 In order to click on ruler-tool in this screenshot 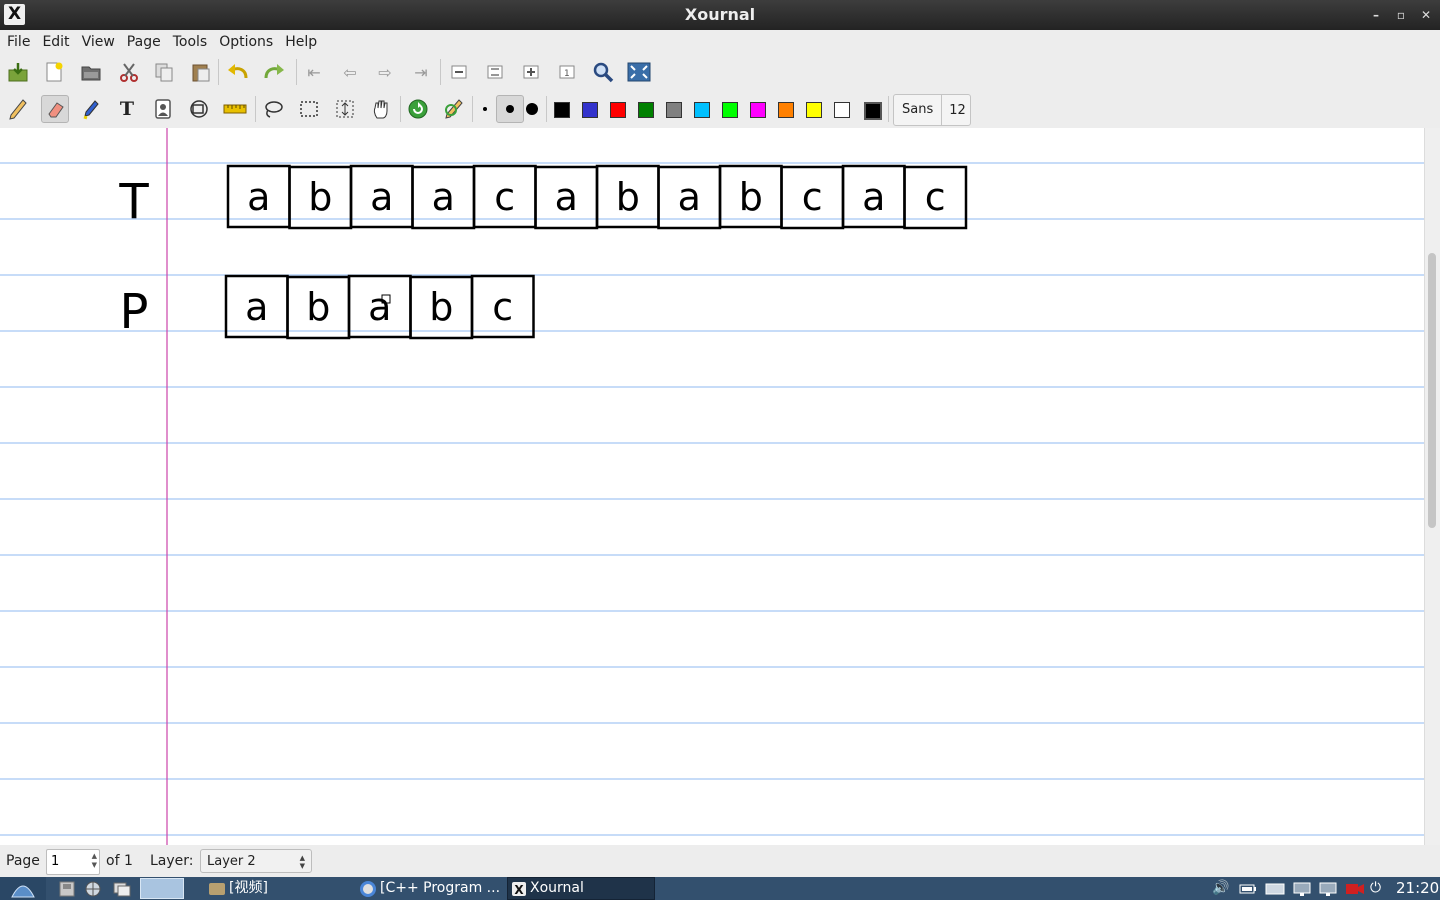, I will do `click(235, 109)`.